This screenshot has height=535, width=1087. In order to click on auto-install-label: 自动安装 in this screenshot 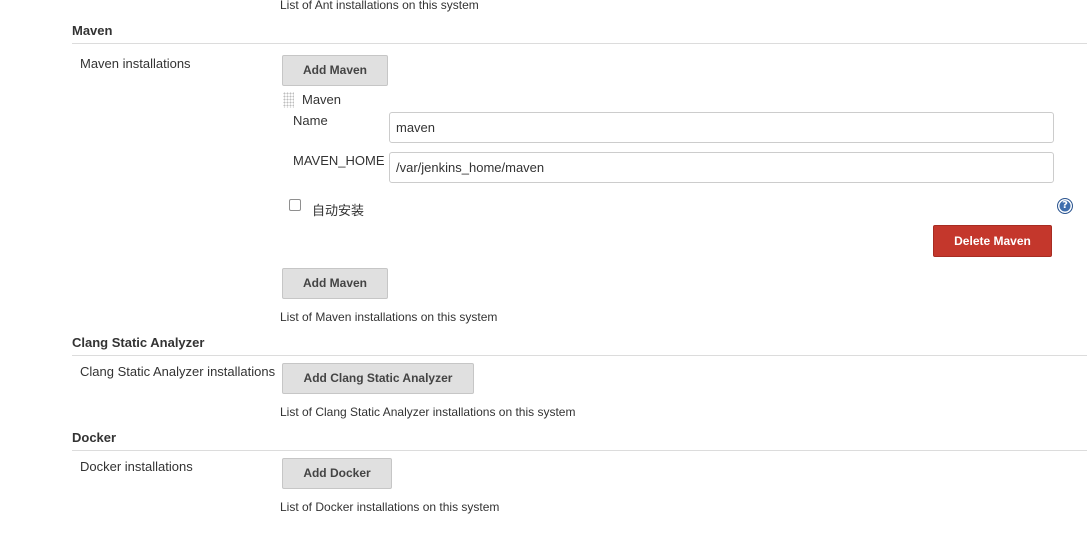, I will do `click(338, 211)`.